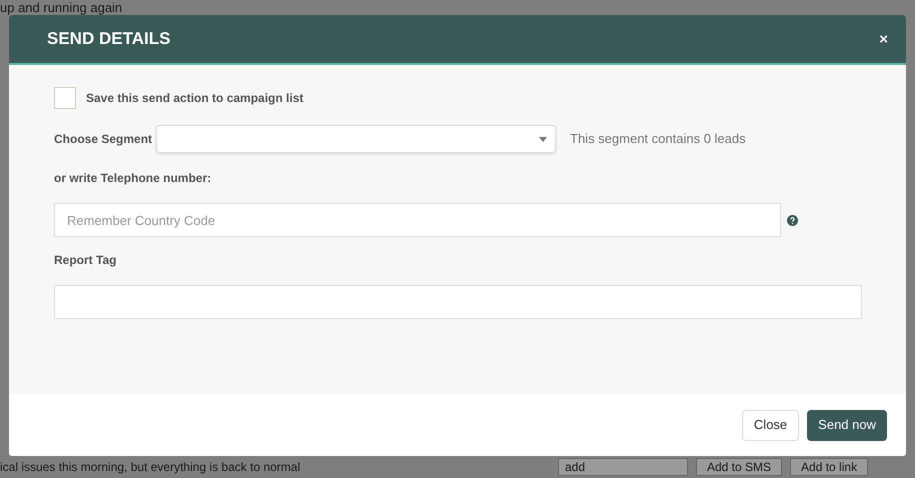 Image resolution: width=915 pixels, height=478 pixels. Describe the element at coordinates (771, 425) in the screenshot. I see `close-button: Close` at that location.